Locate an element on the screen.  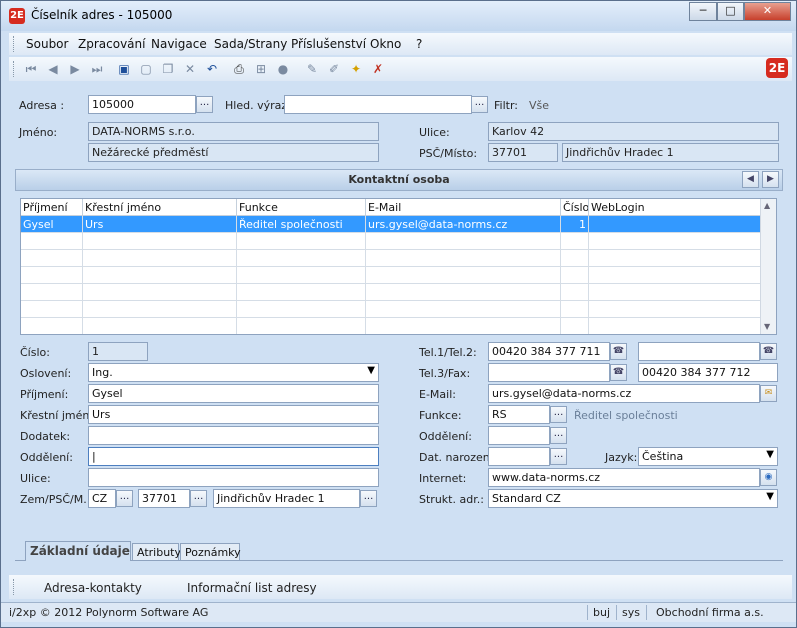
toolbar-grip is located at coordinates (14, 69).